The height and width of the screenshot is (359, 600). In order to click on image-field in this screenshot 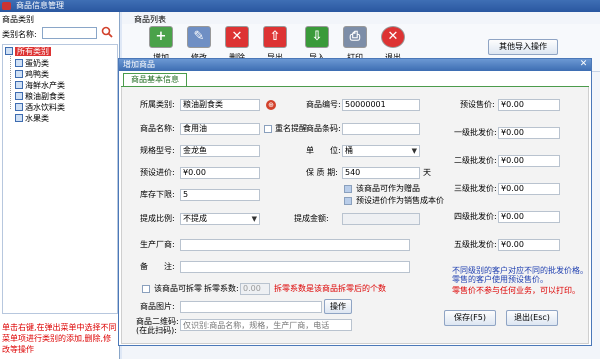, I will do `click(251, 307)`.